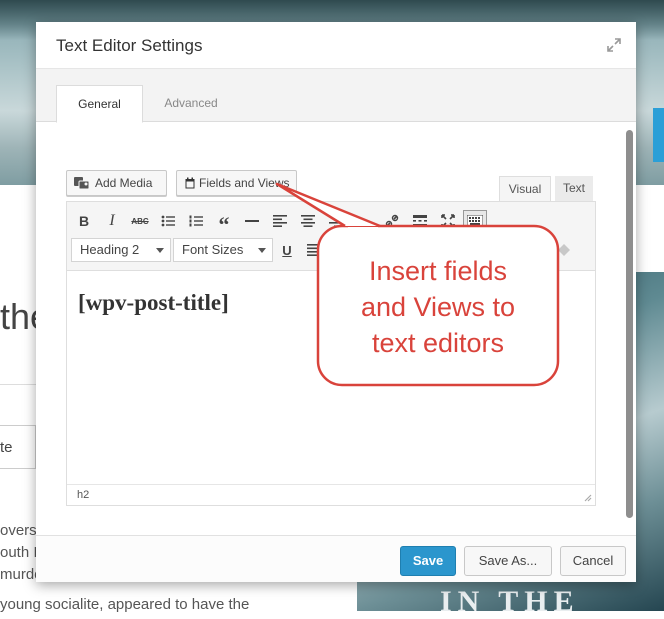 This screenshot has width=664, height=619. What do you see at coordinates (153, 303) in the screenshot?
I see `editor-content: [wpv-post-title]` at bounding box center [153, 303].